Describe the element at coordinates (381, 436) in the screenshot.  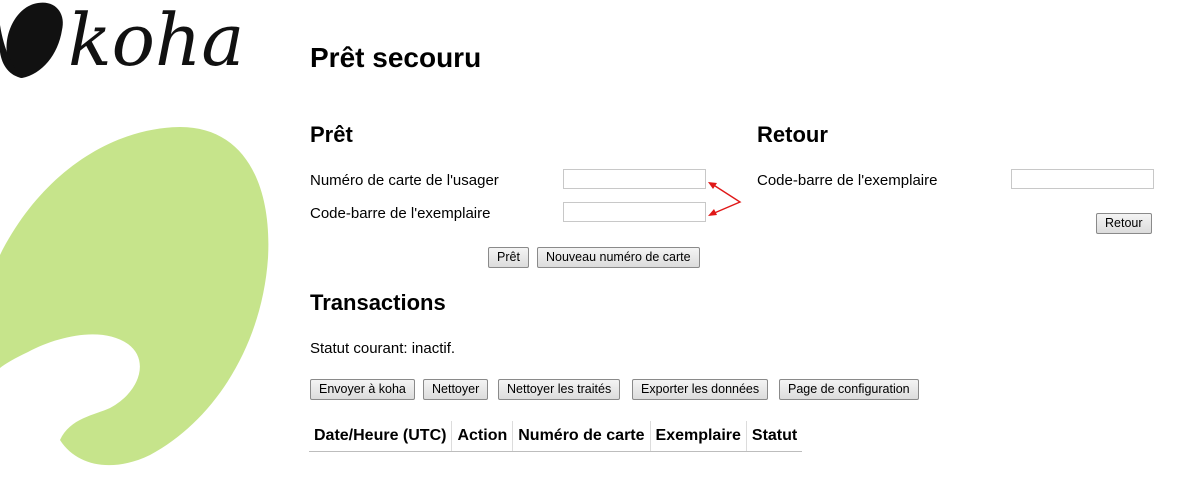
I see `column-header-datetime: Date/Heure (UTC)` at that location.